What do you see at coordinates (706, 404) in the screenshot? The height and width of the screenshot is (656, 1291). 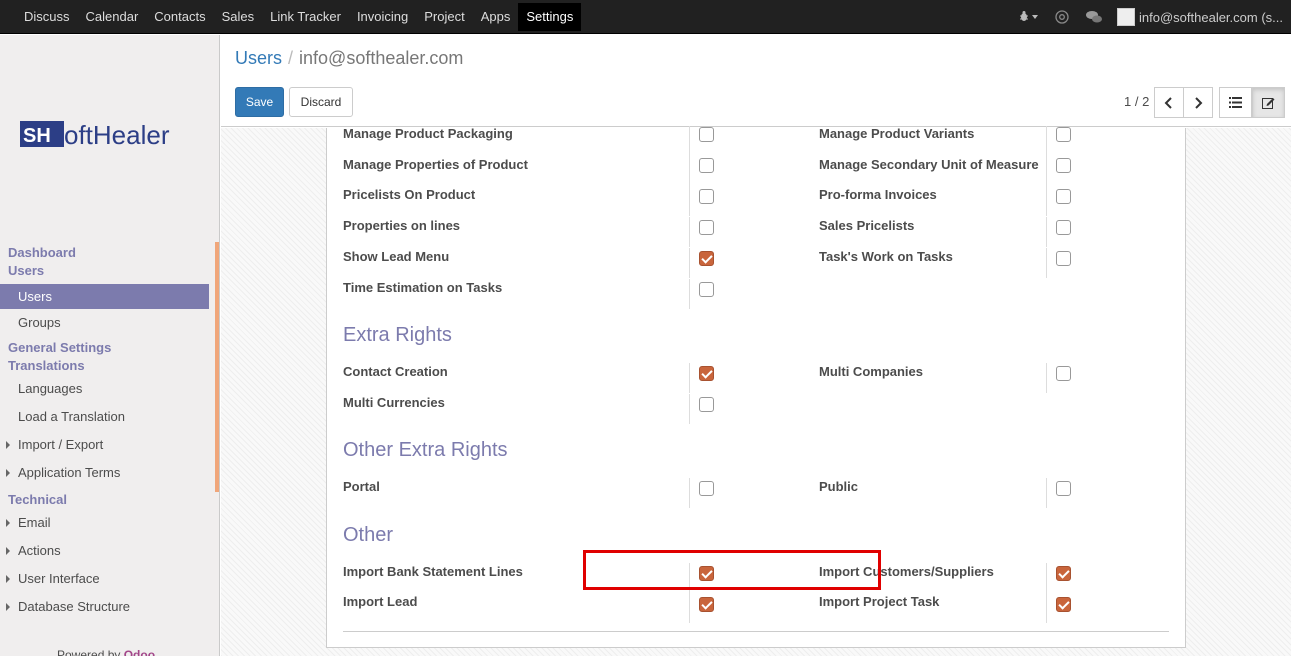 I see `multi-currencies-checkbox` at bounding box center [706, 404].